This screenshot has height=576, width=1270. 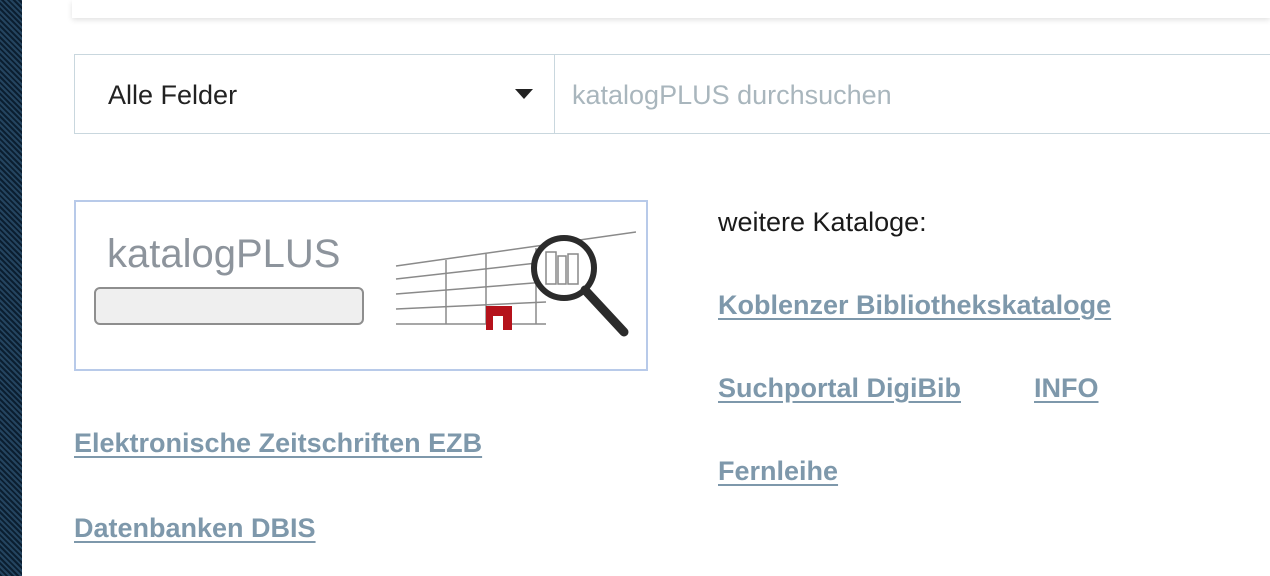 I want to click on link-fernleihe: Fernleihe, so click(x=778, y=471).